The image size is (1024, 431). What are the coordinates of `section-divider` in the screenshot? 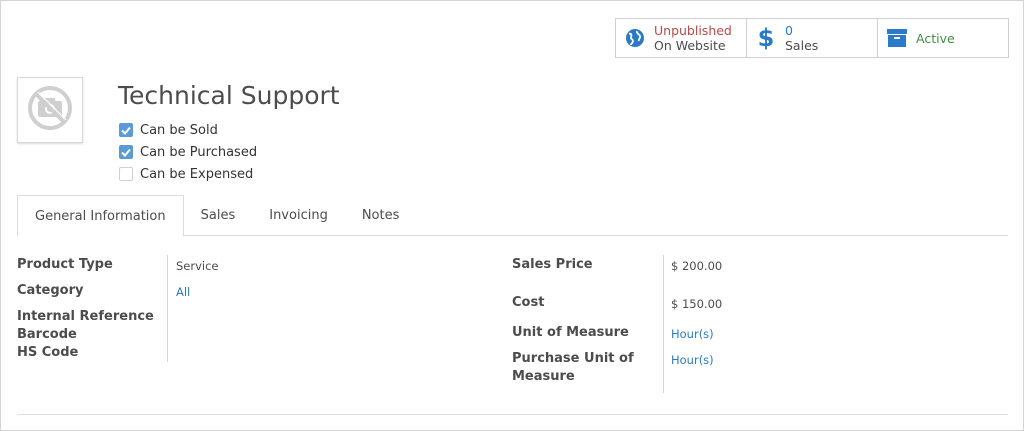 It's located at (512, 414).